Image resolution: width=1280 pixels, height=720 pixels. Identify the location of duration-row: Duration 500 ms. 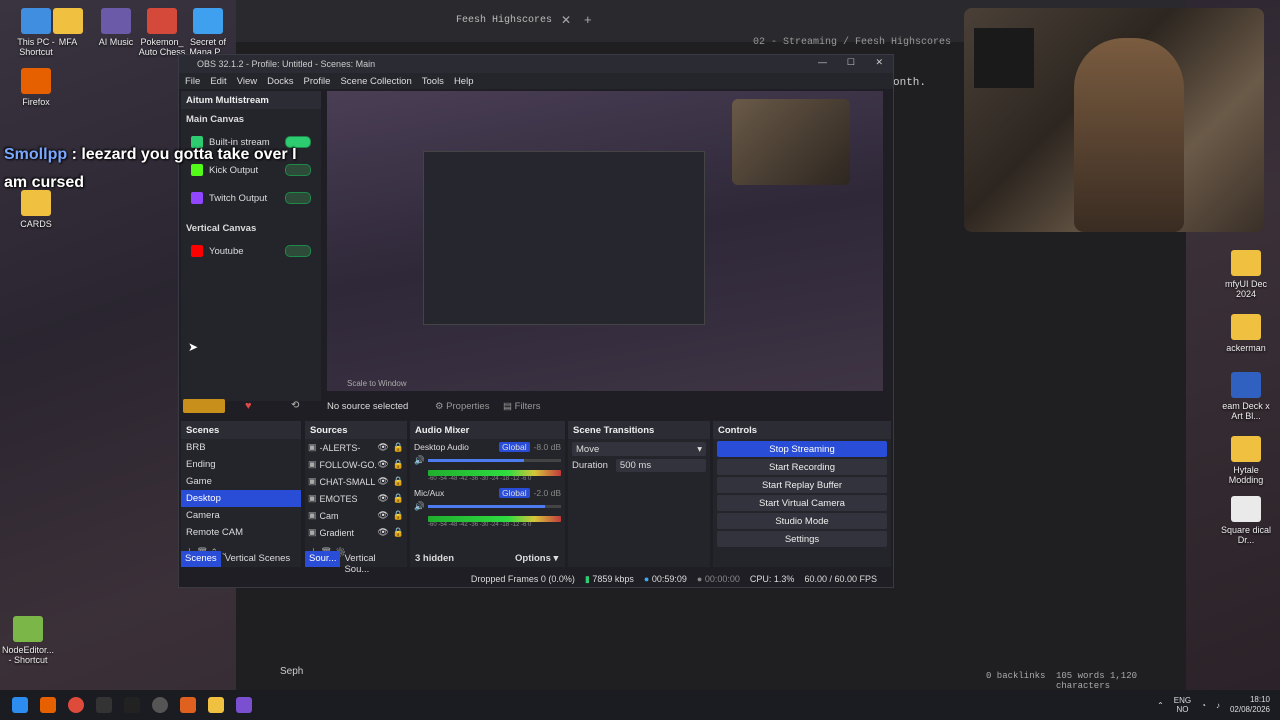
(639, 465).